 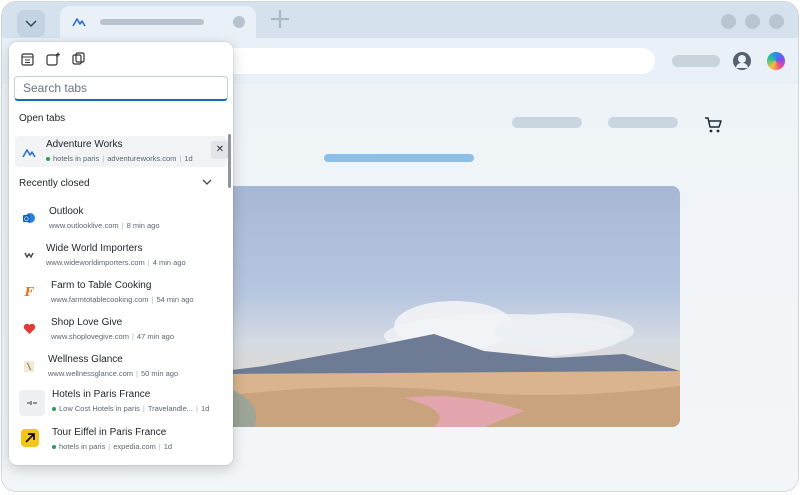 I want to click on recently-closed-item: O Outlook www.outlooklive.com | 8 min ago, so click(x=121, y=220).